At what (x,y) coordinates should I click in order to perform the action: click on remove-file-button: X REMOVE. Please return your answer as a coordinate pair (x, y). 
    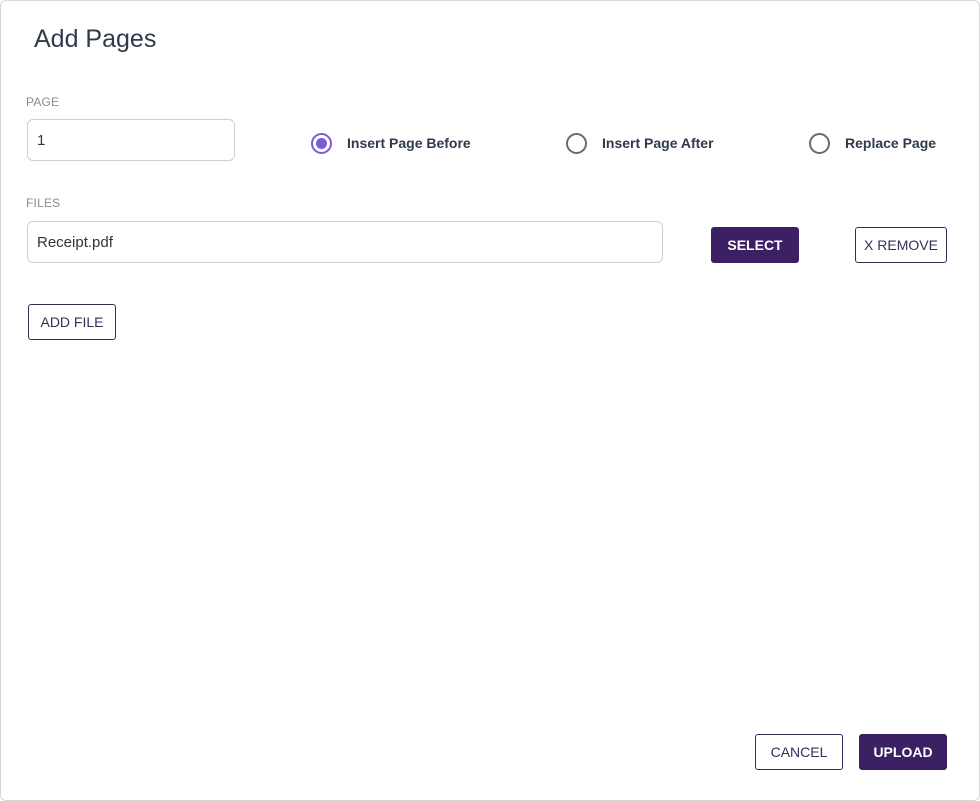
    Looking at the image, I should click on (901, 245).